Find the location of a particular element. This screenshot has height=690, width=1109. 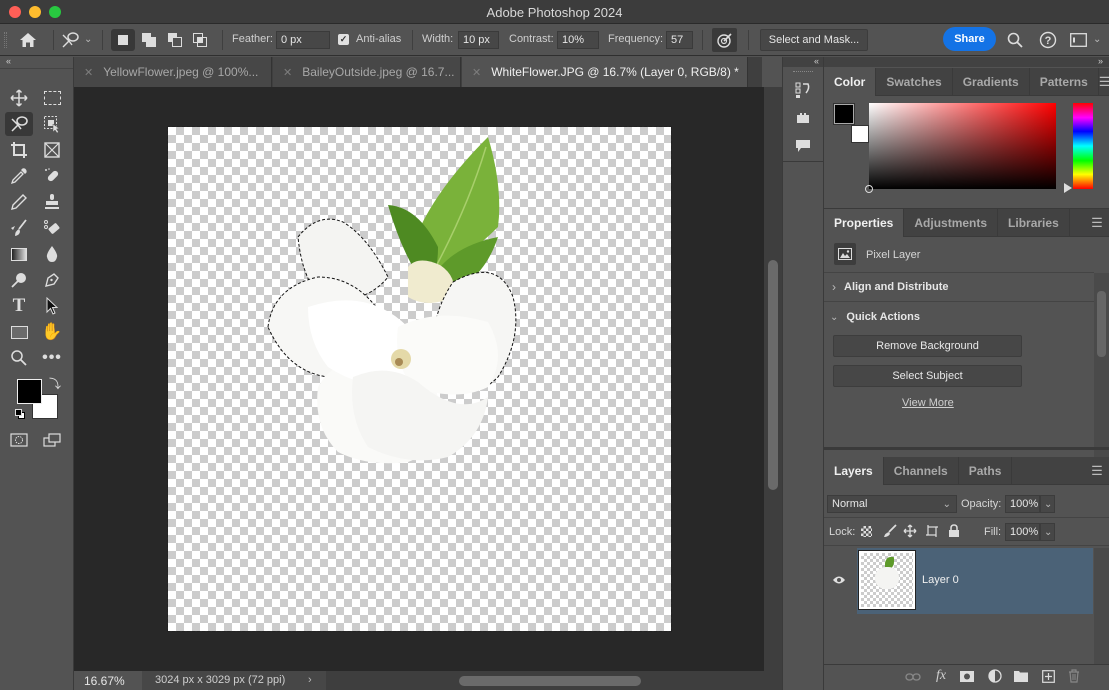

default-colors-button is located at coordinates (21, 415).